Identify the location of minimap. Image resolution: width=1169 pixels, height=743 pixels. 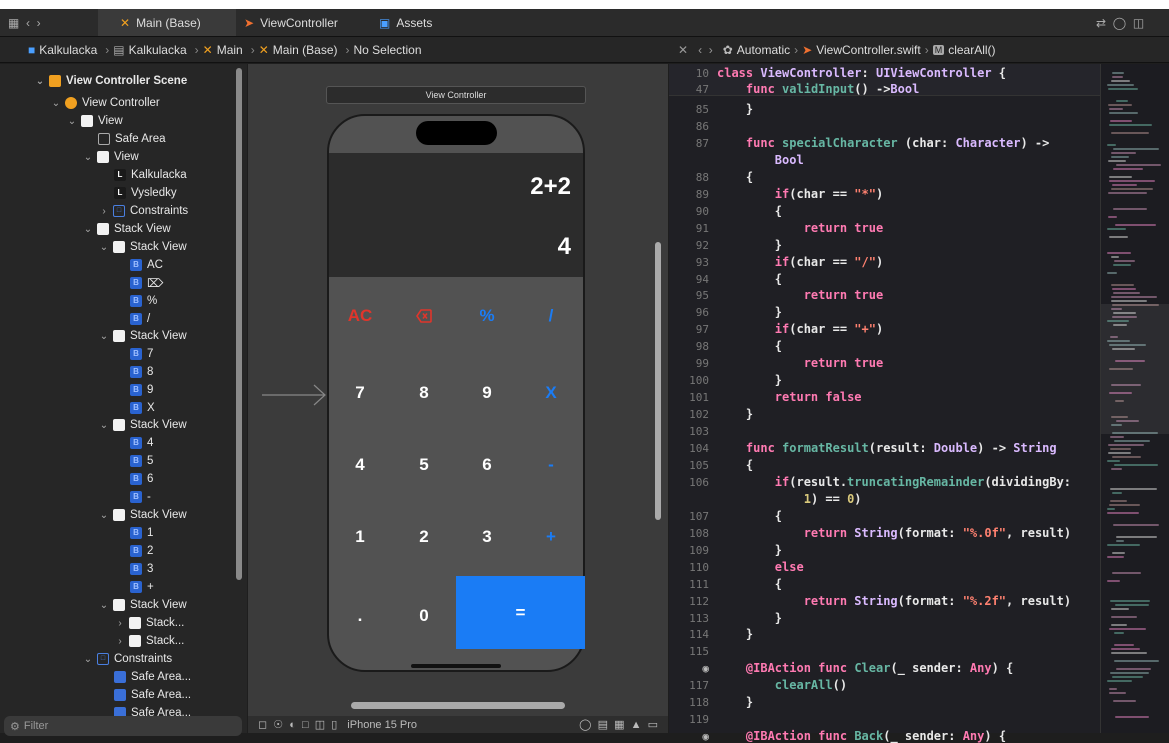
(1134, 398).